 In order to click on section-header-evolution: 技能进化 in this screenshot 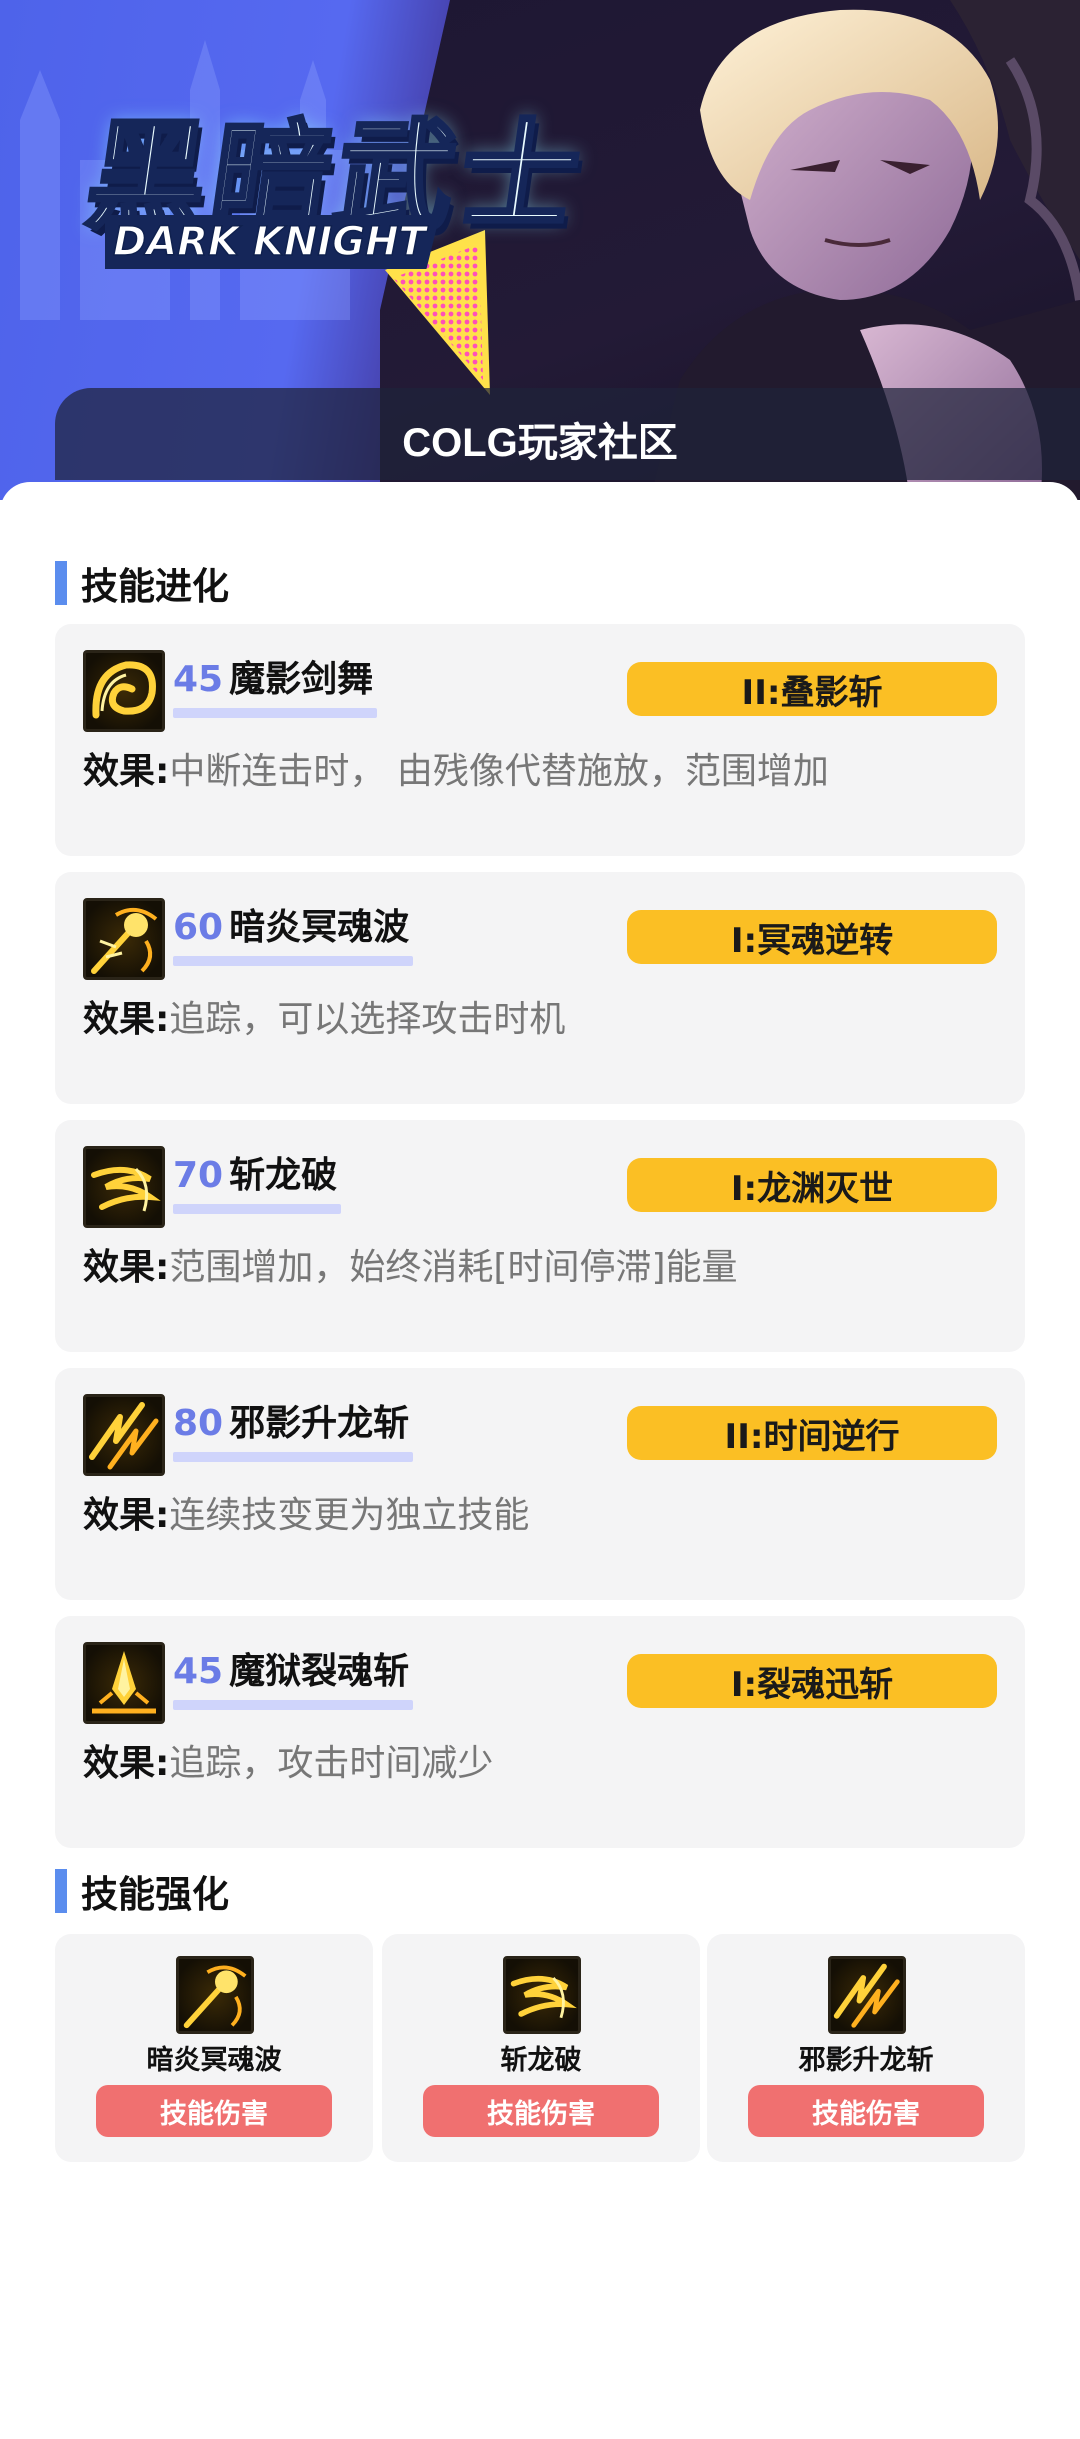, I will do `click(142, 584)`.